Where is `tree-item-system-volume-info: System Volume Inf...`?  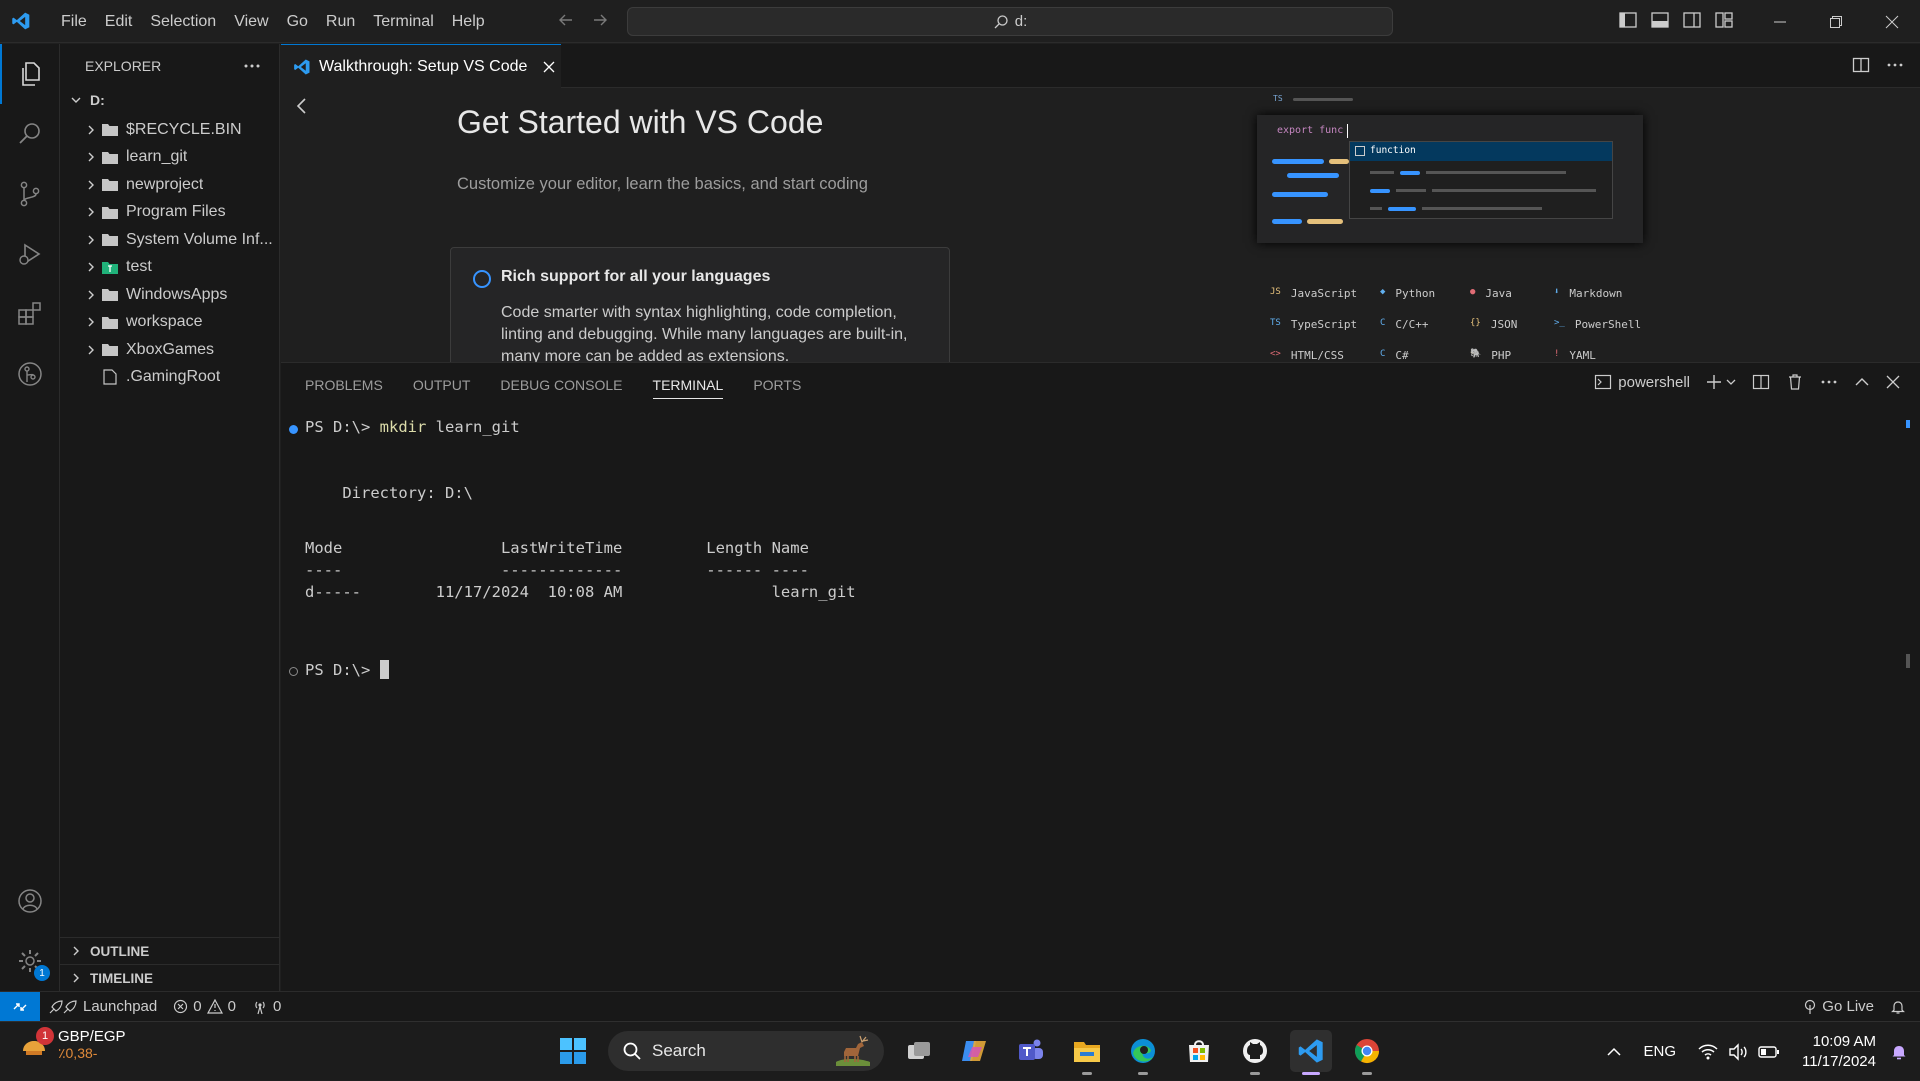 tree-item-system-volume-info: System Volume Inf... is located at coordinates (169, 240).